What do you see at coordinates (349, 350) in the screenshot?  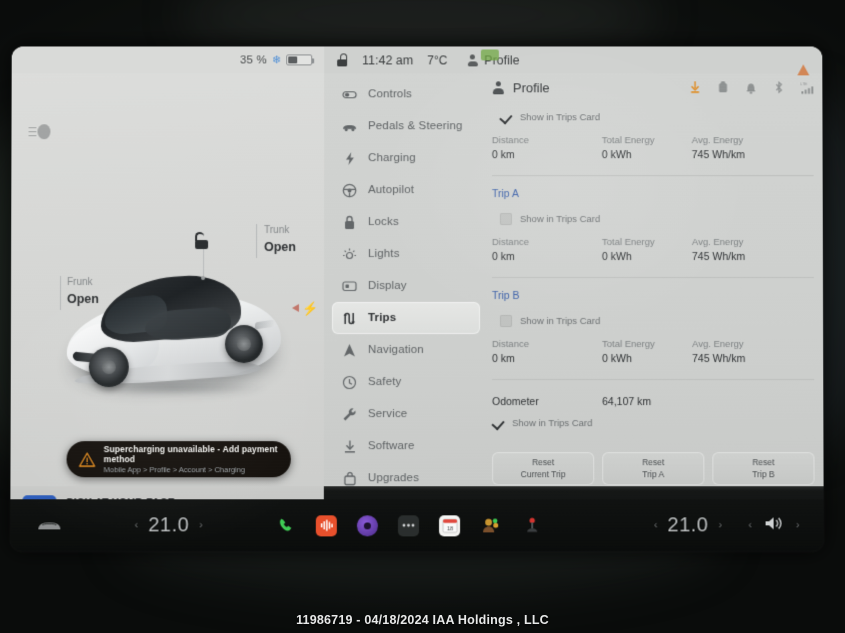 I see `navigation-arrow-icon` at bounding box center [349, 350].